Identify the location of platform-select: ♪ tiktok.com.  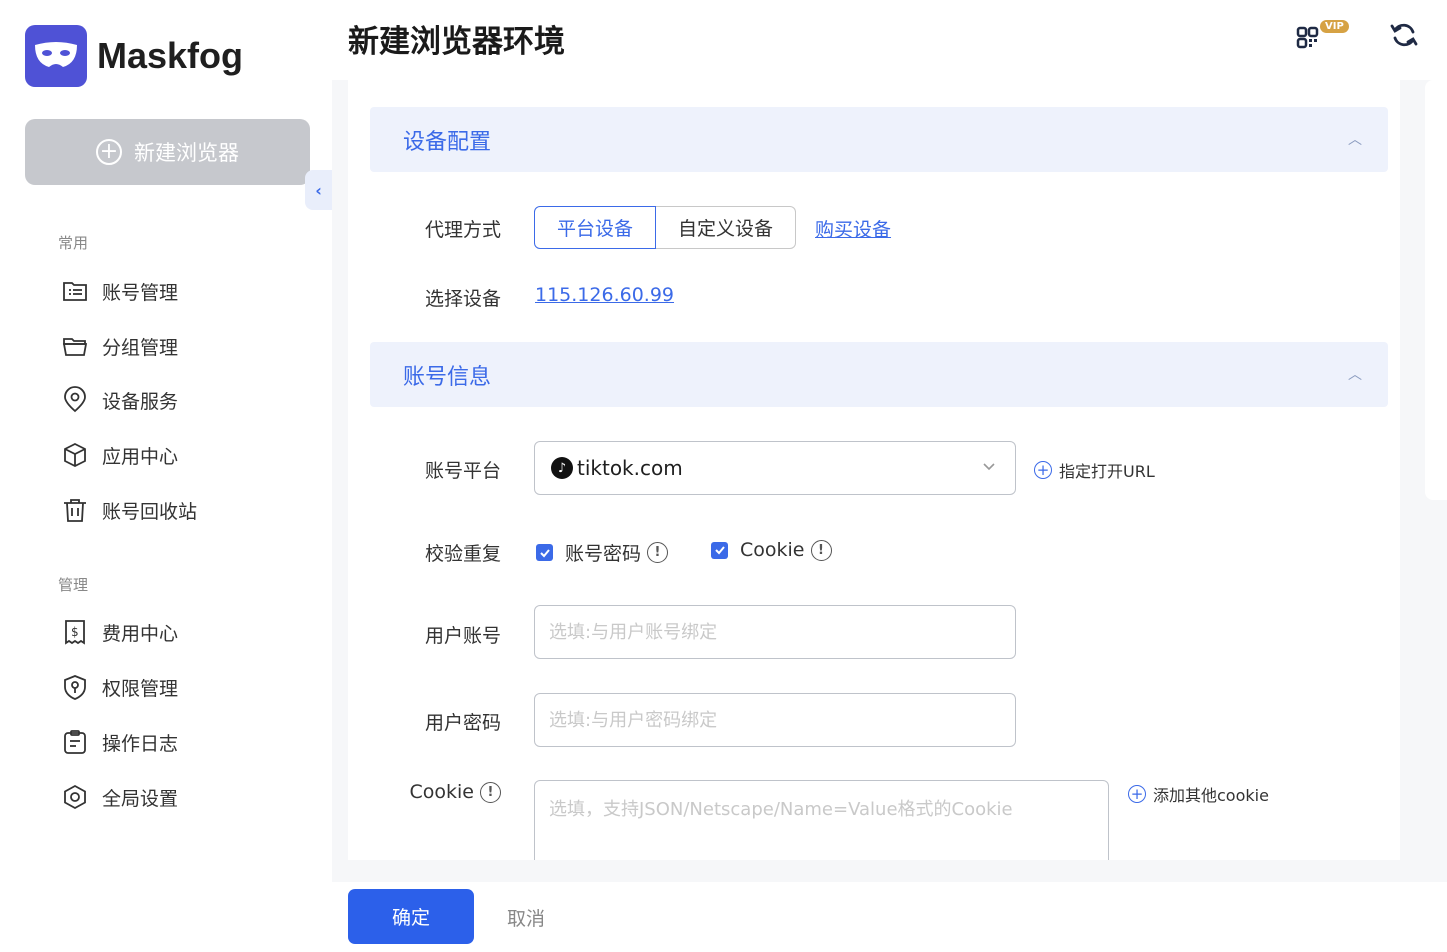
(775, 468).